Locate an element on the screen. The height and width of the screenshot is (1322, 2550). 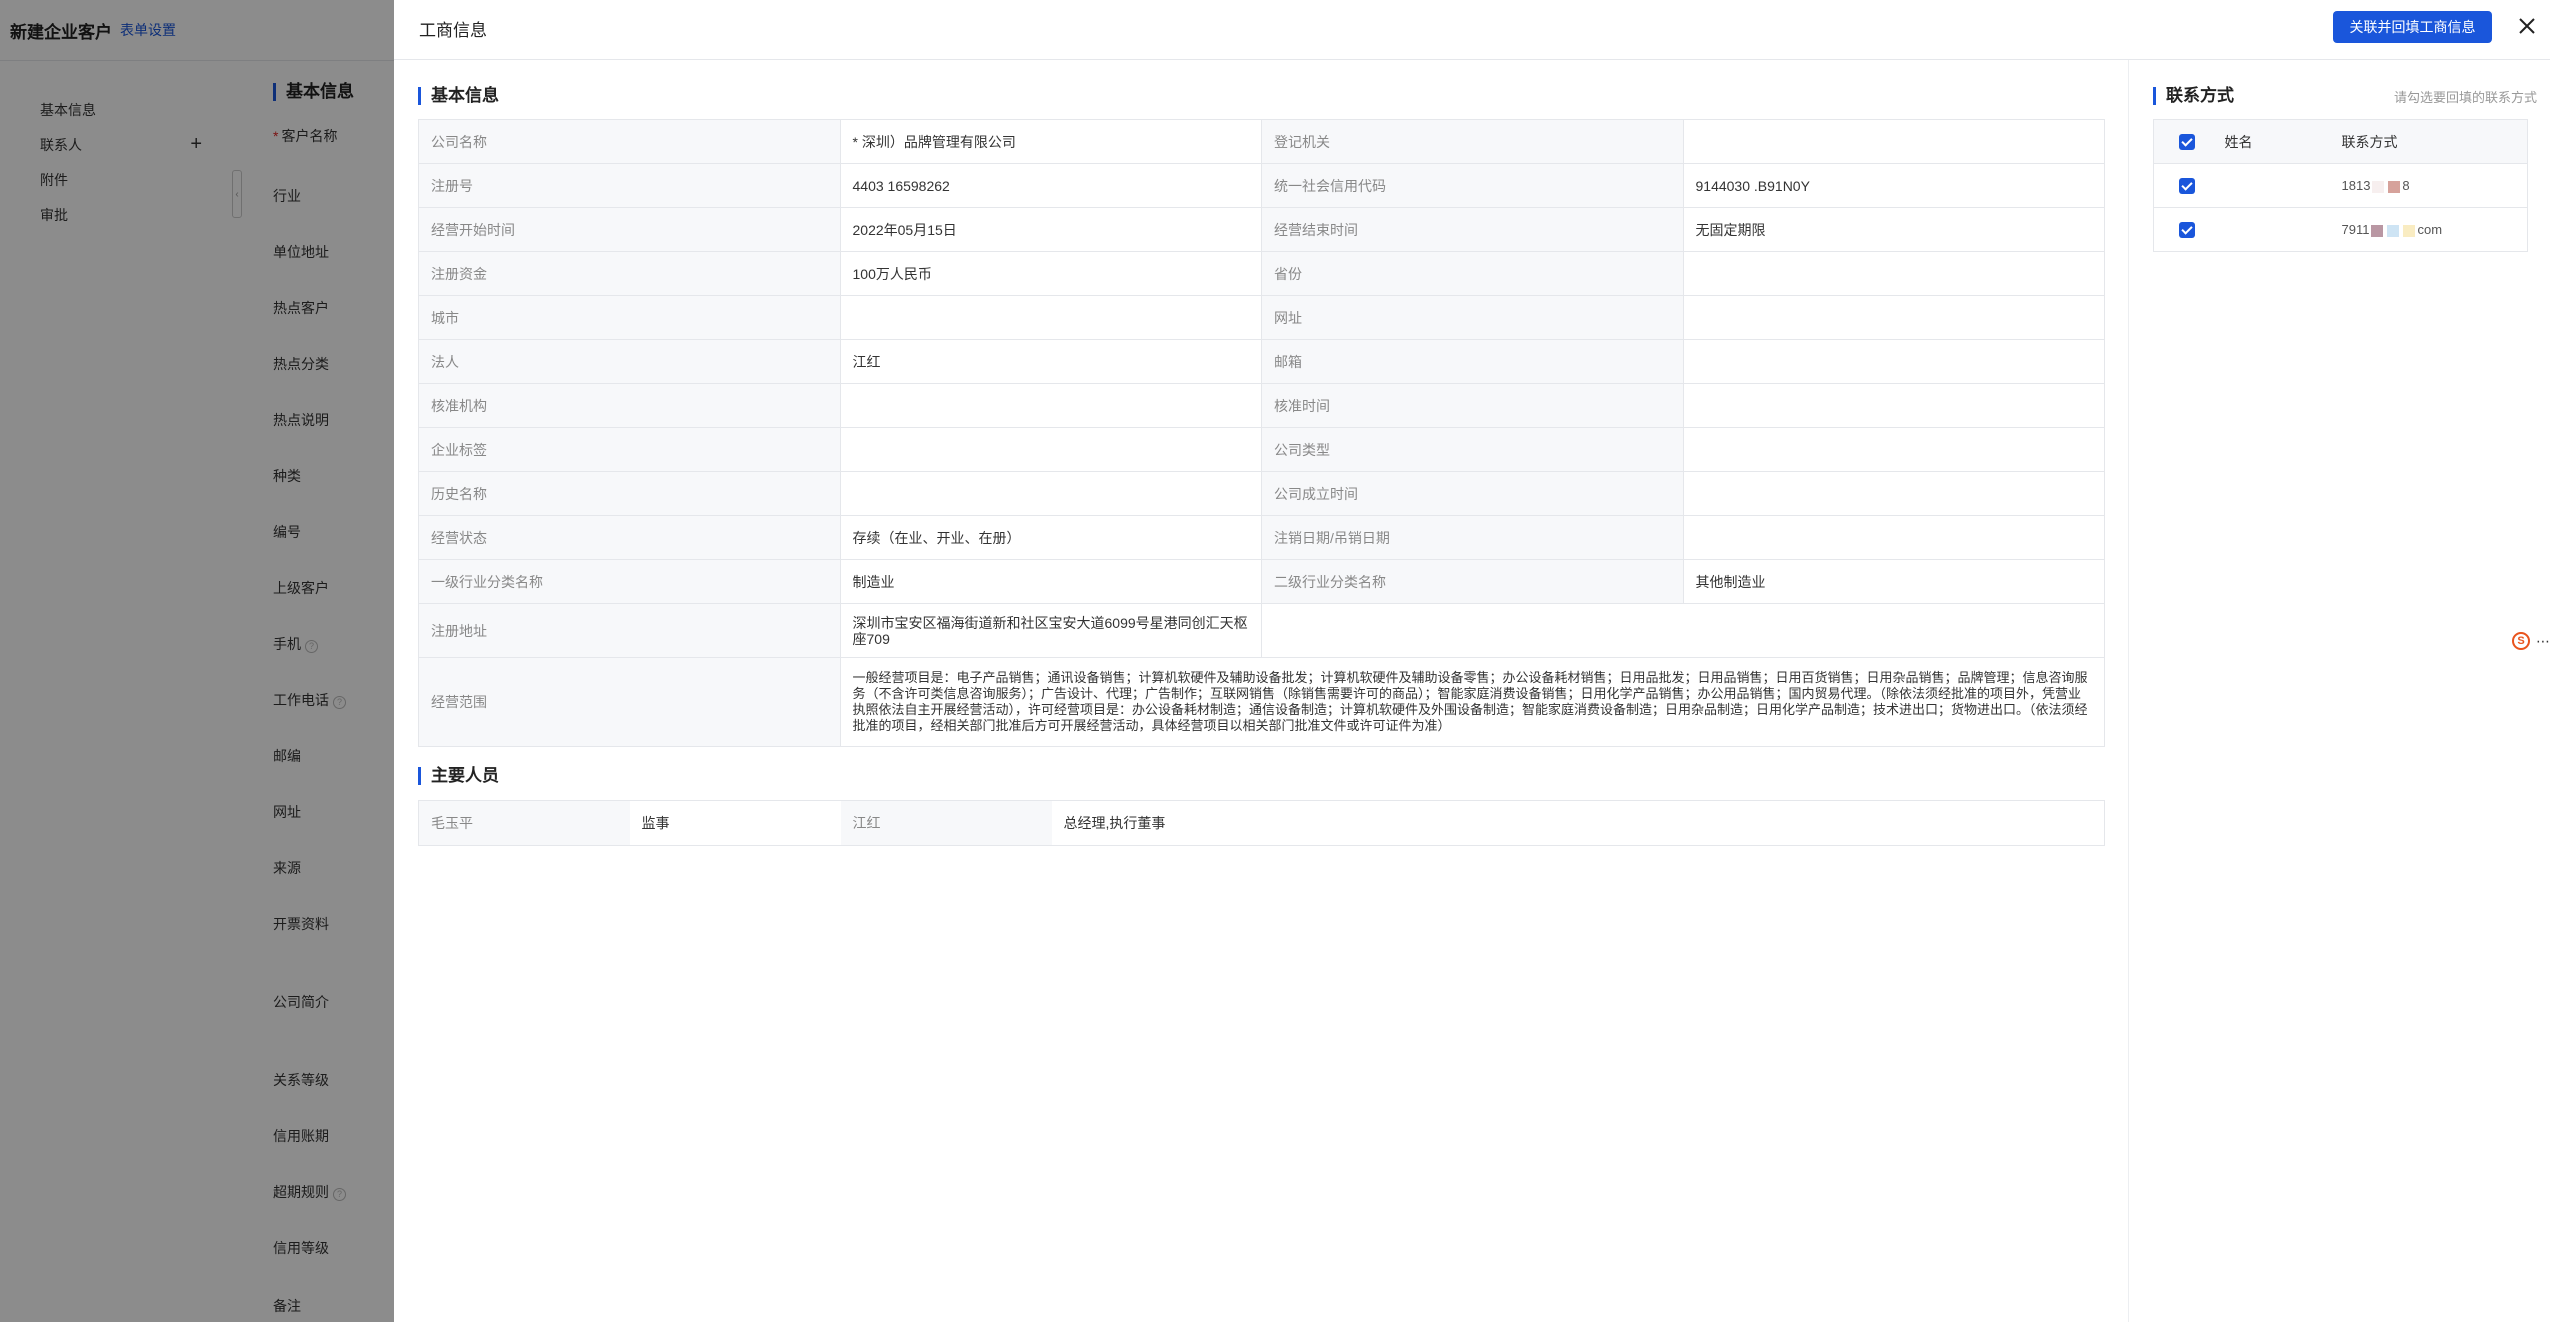
field-label: 城市 is located at coordinates (629, 317).